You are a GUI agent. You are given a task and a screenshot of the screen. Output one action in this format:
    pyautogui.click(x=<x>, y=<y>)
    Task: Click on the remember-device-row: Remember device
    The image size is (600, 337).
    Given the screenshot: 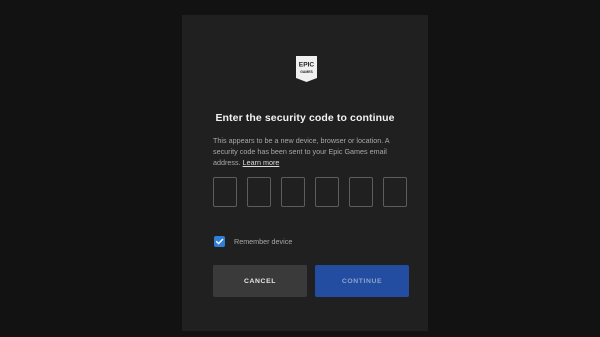 What is the action you would take?
    pyautogui.click(x=253, y=241)
    